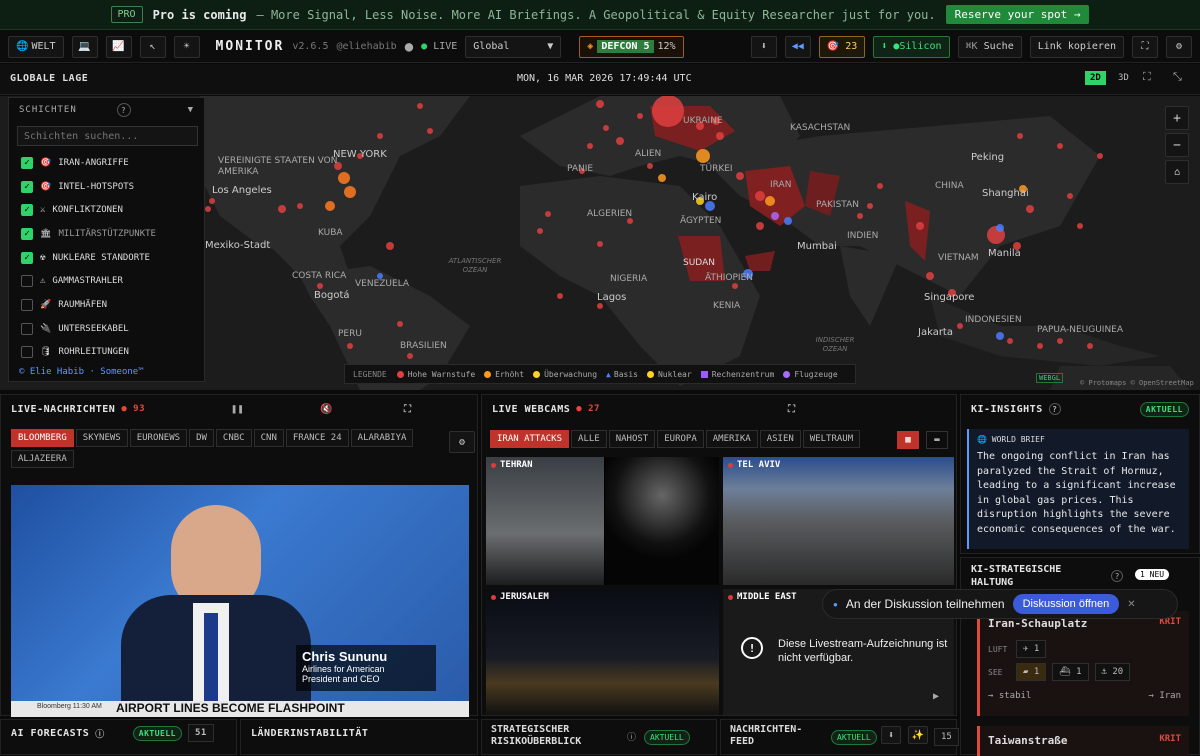  What do you see at coordinates (918, 735) in the screenshot?
I see `ai-summary-button: ✨` at bounding box center [918, 735].